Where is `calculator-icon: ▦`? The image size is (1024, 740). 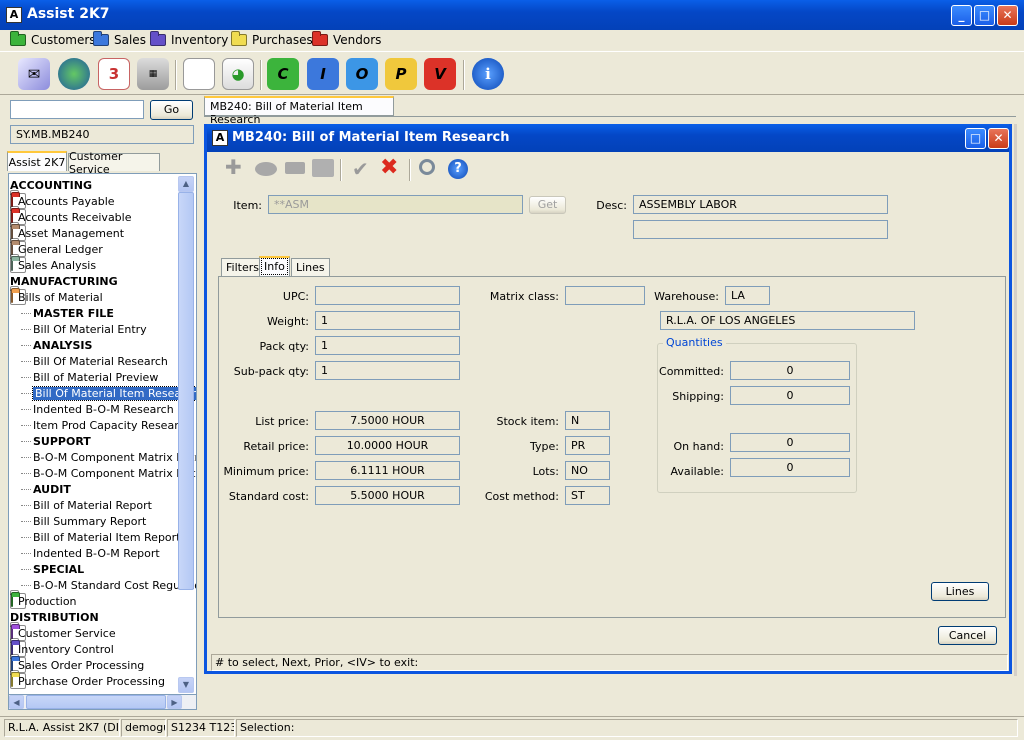
calculator-icon: ▦ is located at coordinates (153, 74).